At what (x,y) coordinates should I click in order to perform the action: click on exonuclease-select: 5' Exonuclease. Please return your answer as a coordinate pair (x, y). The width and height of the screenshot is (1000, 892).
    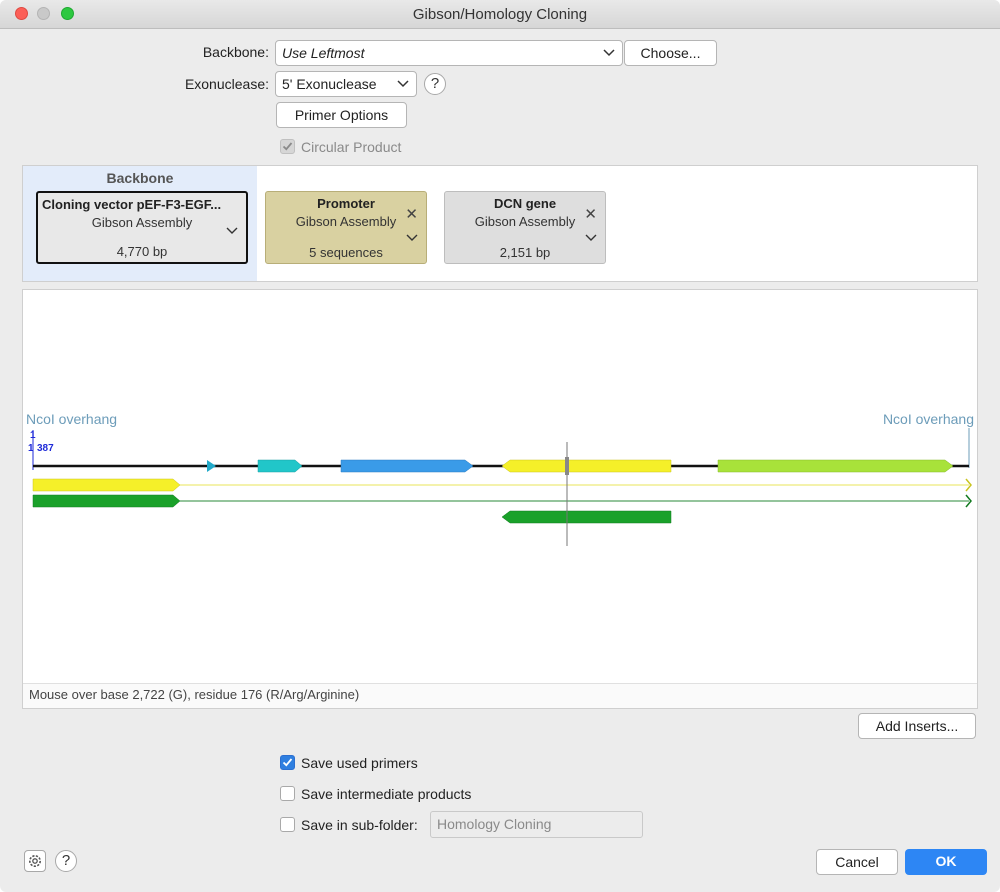
    Looking at the image, I should click on (346, 84).